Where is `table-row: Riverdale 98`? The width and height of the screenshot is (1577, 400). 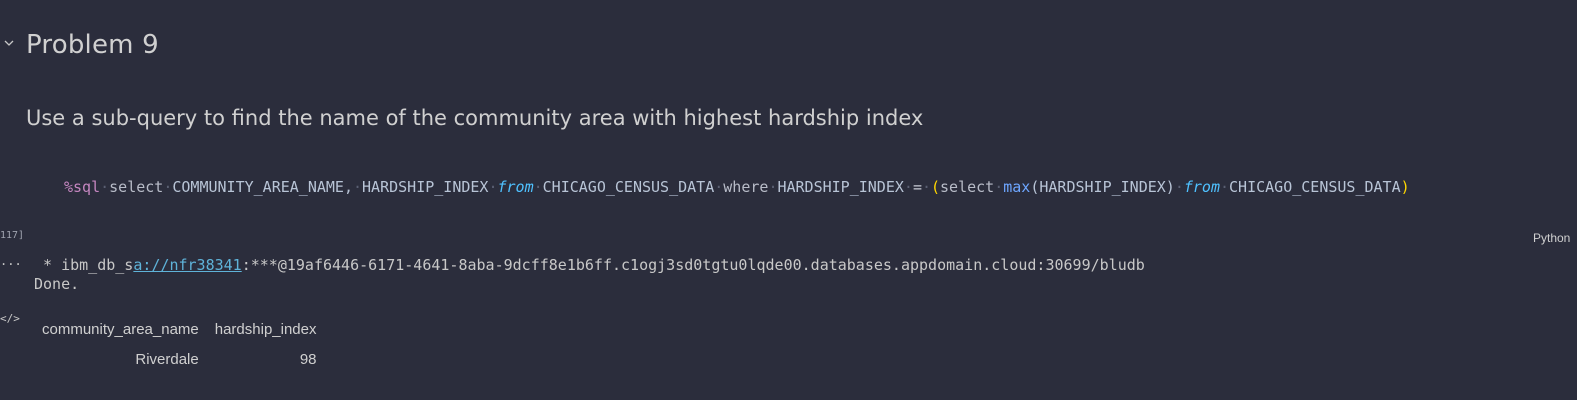 table-row: Riverdale 98 is located at coordinates (179, 359).